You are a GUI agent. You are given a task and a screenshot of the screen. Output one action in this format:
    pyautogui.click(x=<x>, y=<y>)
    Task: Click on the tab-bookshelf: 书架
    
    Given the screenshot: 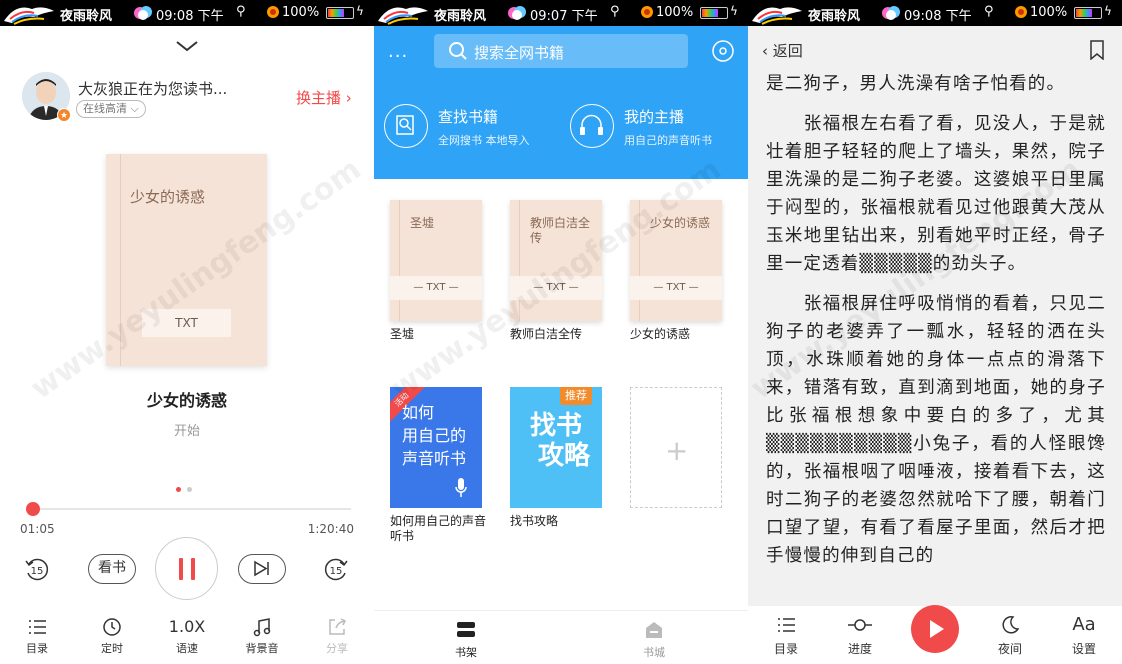 What is the action you would take?
    pyautogui.click(x=466, y=639)
    